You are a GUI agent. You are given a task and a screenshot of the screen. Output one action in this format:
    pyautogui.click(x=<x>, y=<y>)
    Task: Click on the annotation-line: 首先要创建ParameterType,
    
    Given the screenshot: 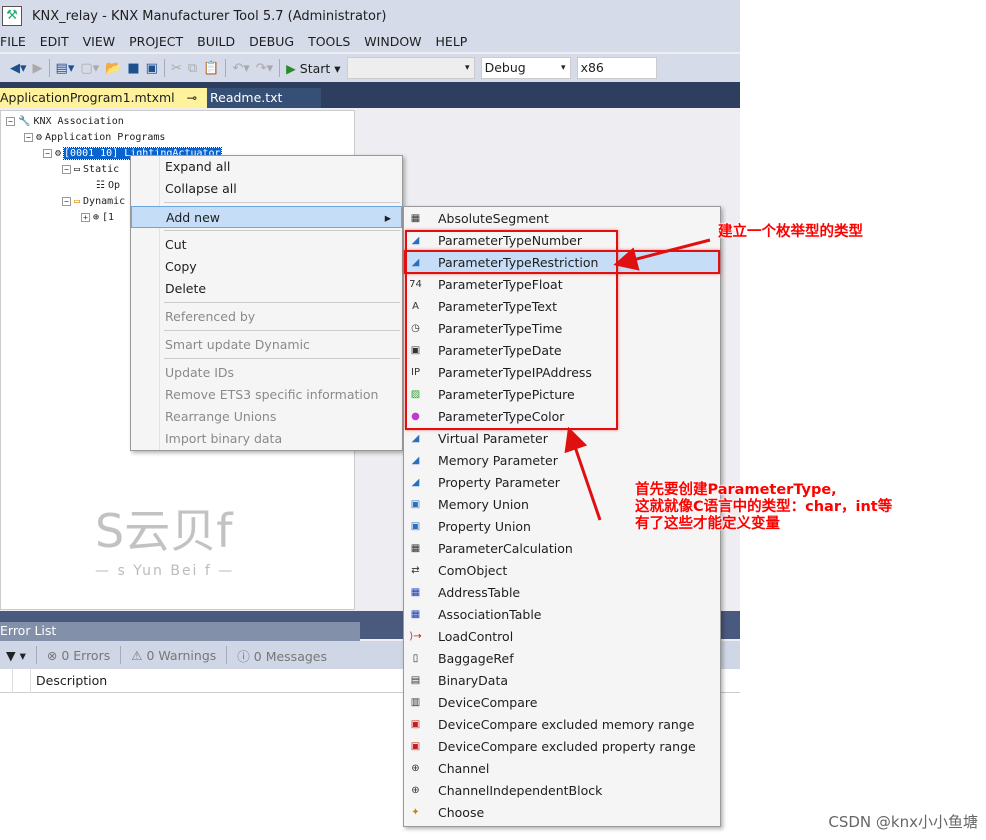 What is the action you would take?
    pyautogui.click(x=736, y=490)
    